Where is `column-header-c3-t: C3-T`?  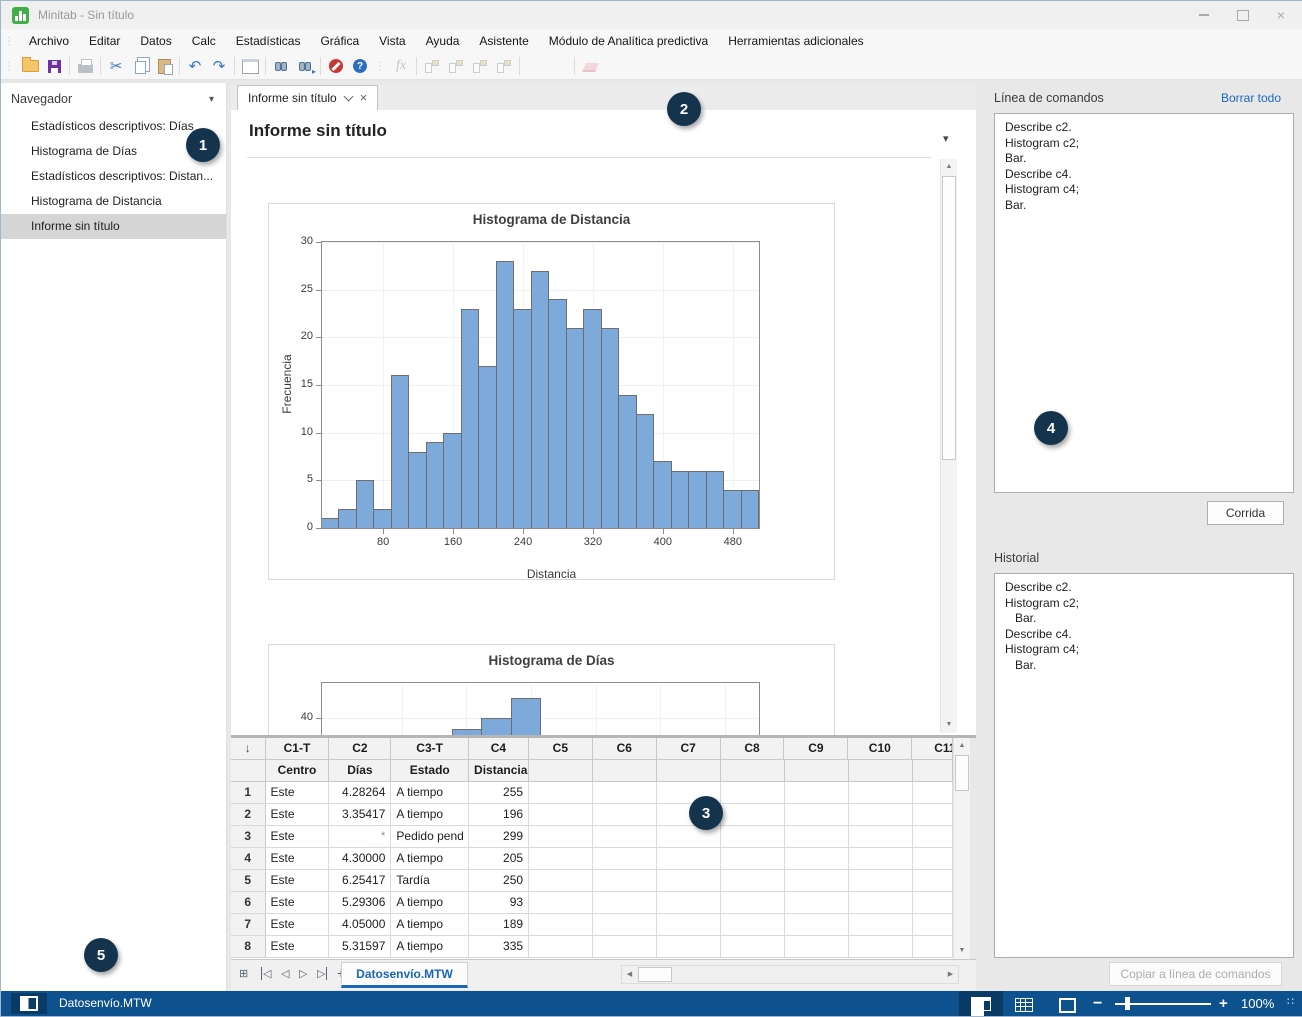
column-header-c3-t: C3-T is located at coordinates (430, 749).